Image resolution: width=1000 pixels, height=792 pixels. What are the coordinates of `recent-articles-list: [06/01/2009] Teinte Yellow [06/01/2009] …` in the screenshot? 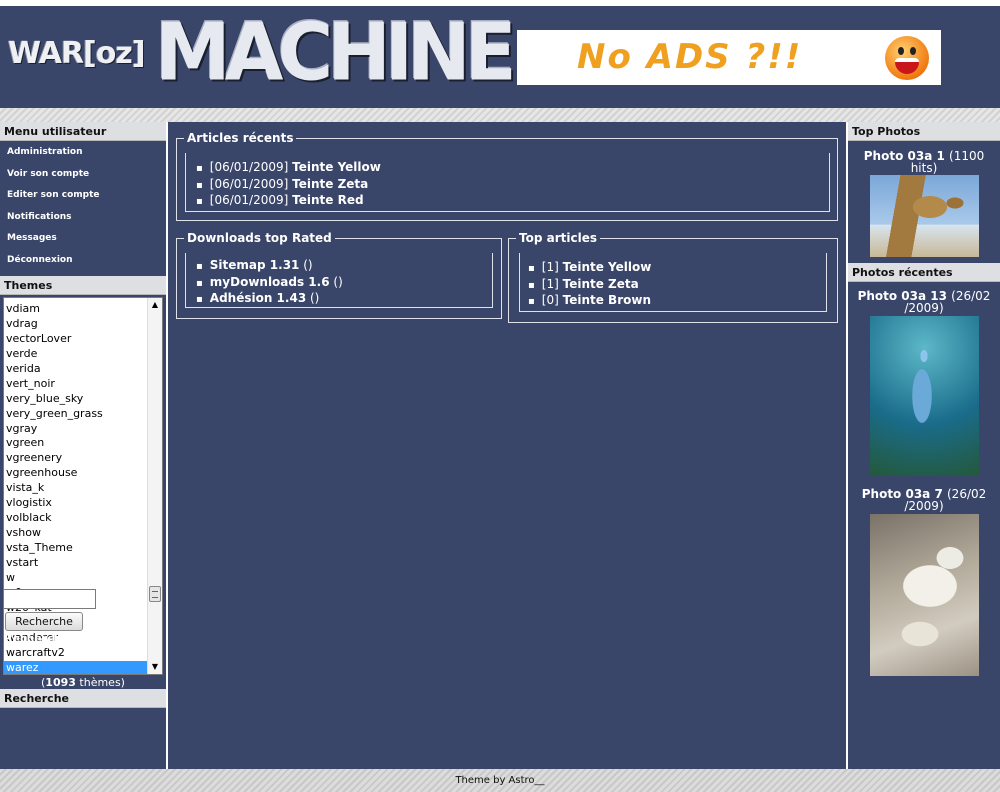 It's located at (507, 181).